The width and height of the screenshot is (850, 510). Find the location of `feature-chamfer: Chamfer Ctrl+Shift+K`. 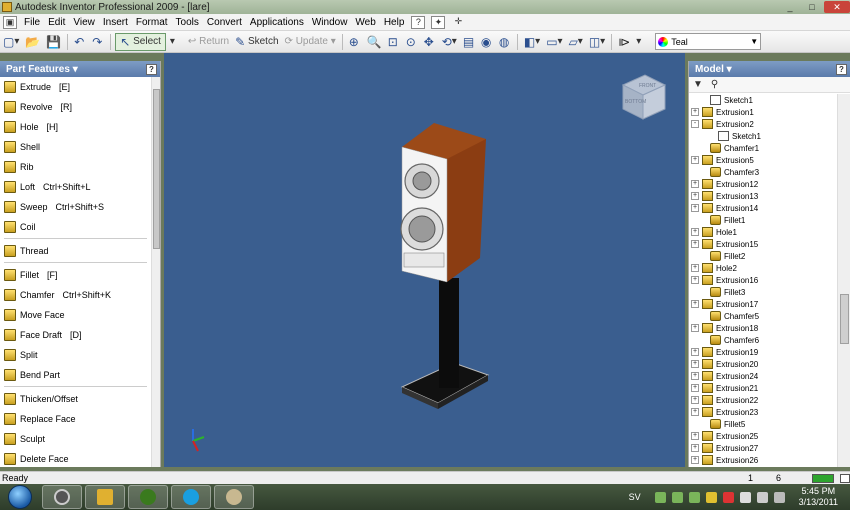

feature-chamfer: Chamfer Ctrl+Shift+K is located at coordinates (75, 295).